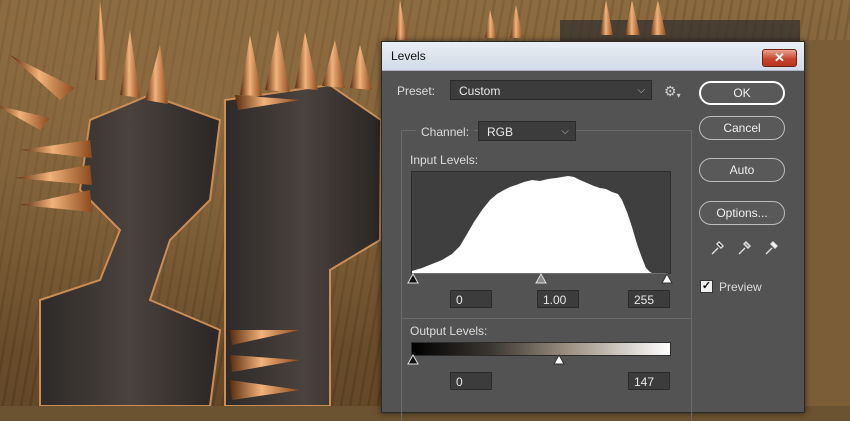 The image size is (850, 421). I want to click on input-gamma-slider, so click(541, 278).